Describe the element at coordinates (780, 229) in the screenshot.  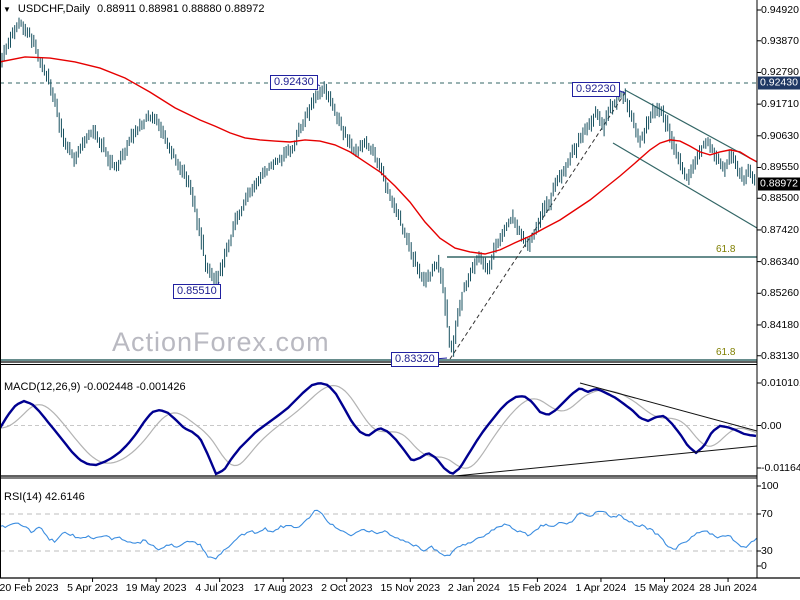
I see `price-axis-label: 0.87420` at that location.